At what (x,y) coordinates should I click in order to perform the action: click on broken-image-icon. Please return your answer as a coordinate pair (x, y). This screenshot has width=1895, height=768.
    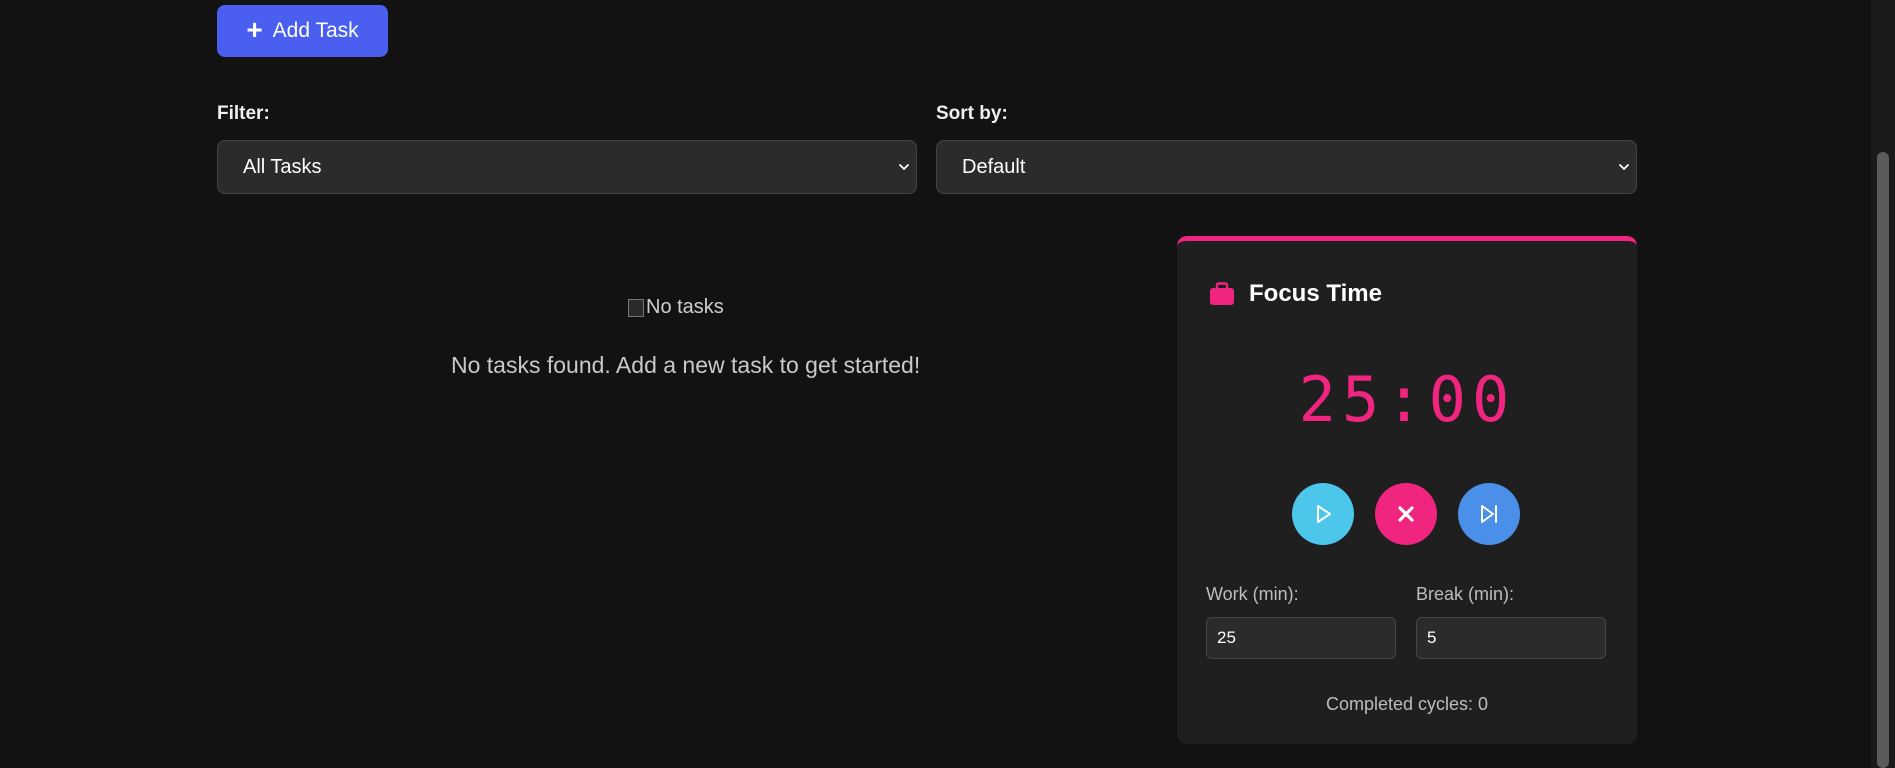
    Looking at the image, I should click on (636, 307).